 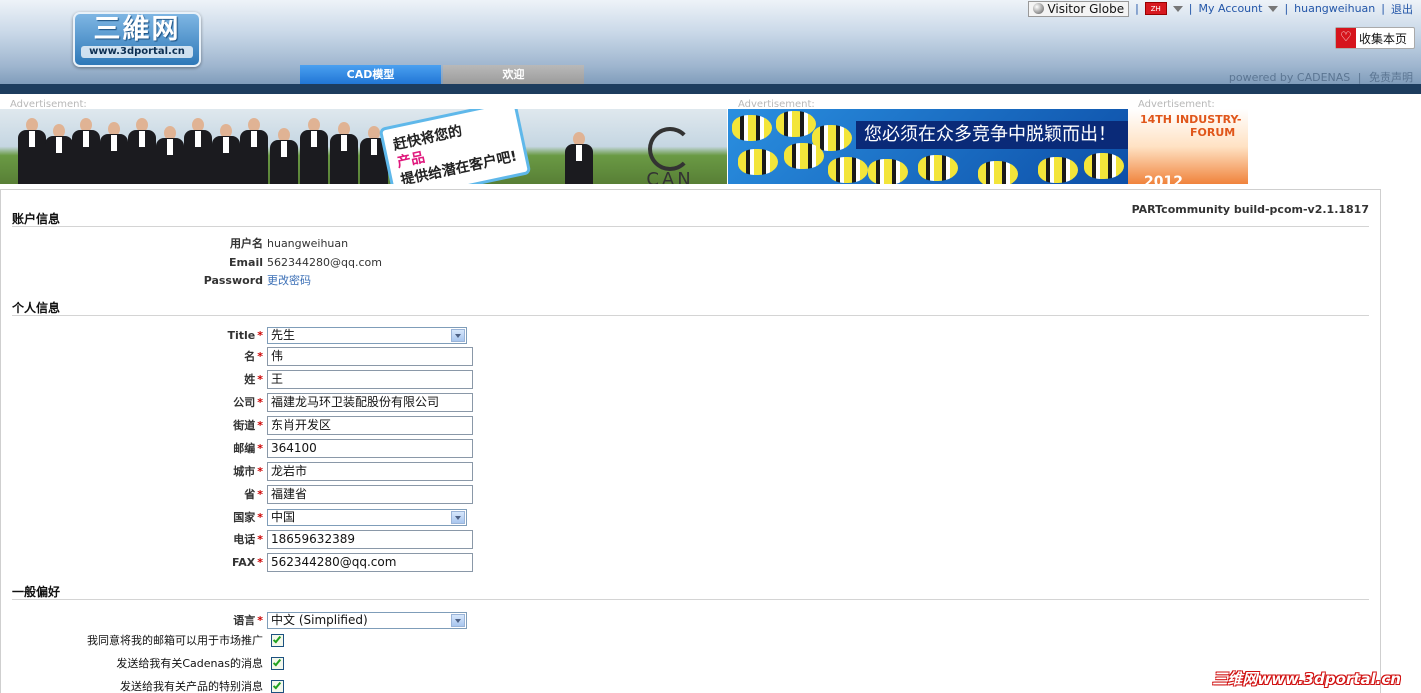 What do you see at coordinates (370, 539) in the screenshot?
I see `phone-input: 18659632389` at bounding box center [370, 539].